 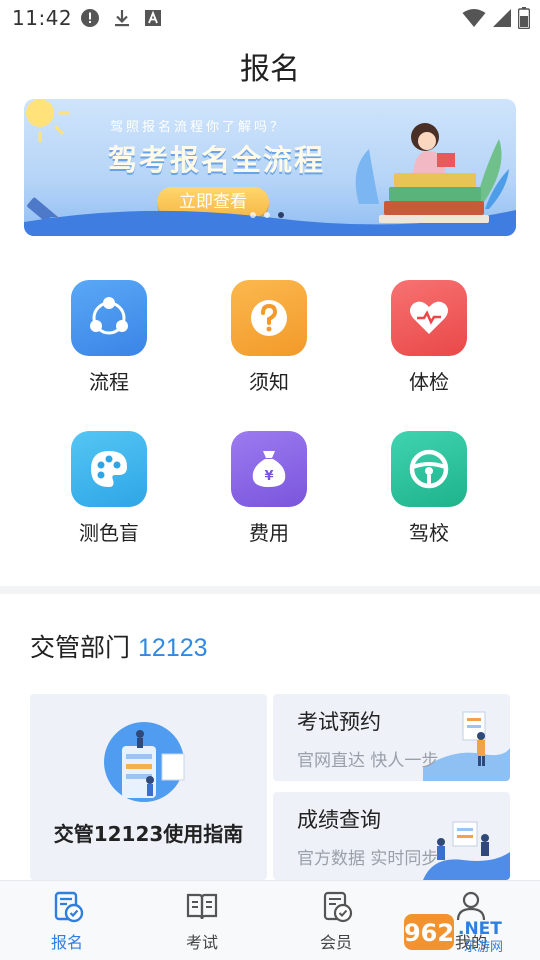 What do you see at coordinates (270, 590) in the screenshot?
I see `section-divider` at bounding box center [270, 590].